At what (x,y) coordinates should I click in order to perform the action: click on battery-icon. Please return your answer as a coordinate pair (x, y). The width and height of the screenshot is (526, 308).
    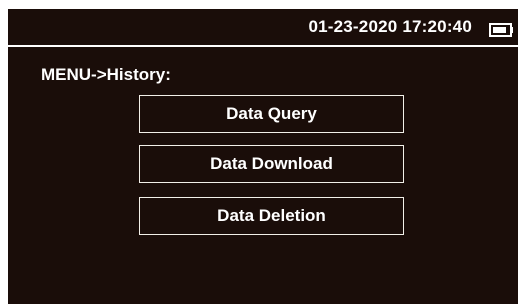
    Looking at the image, I should click on (500, 30).